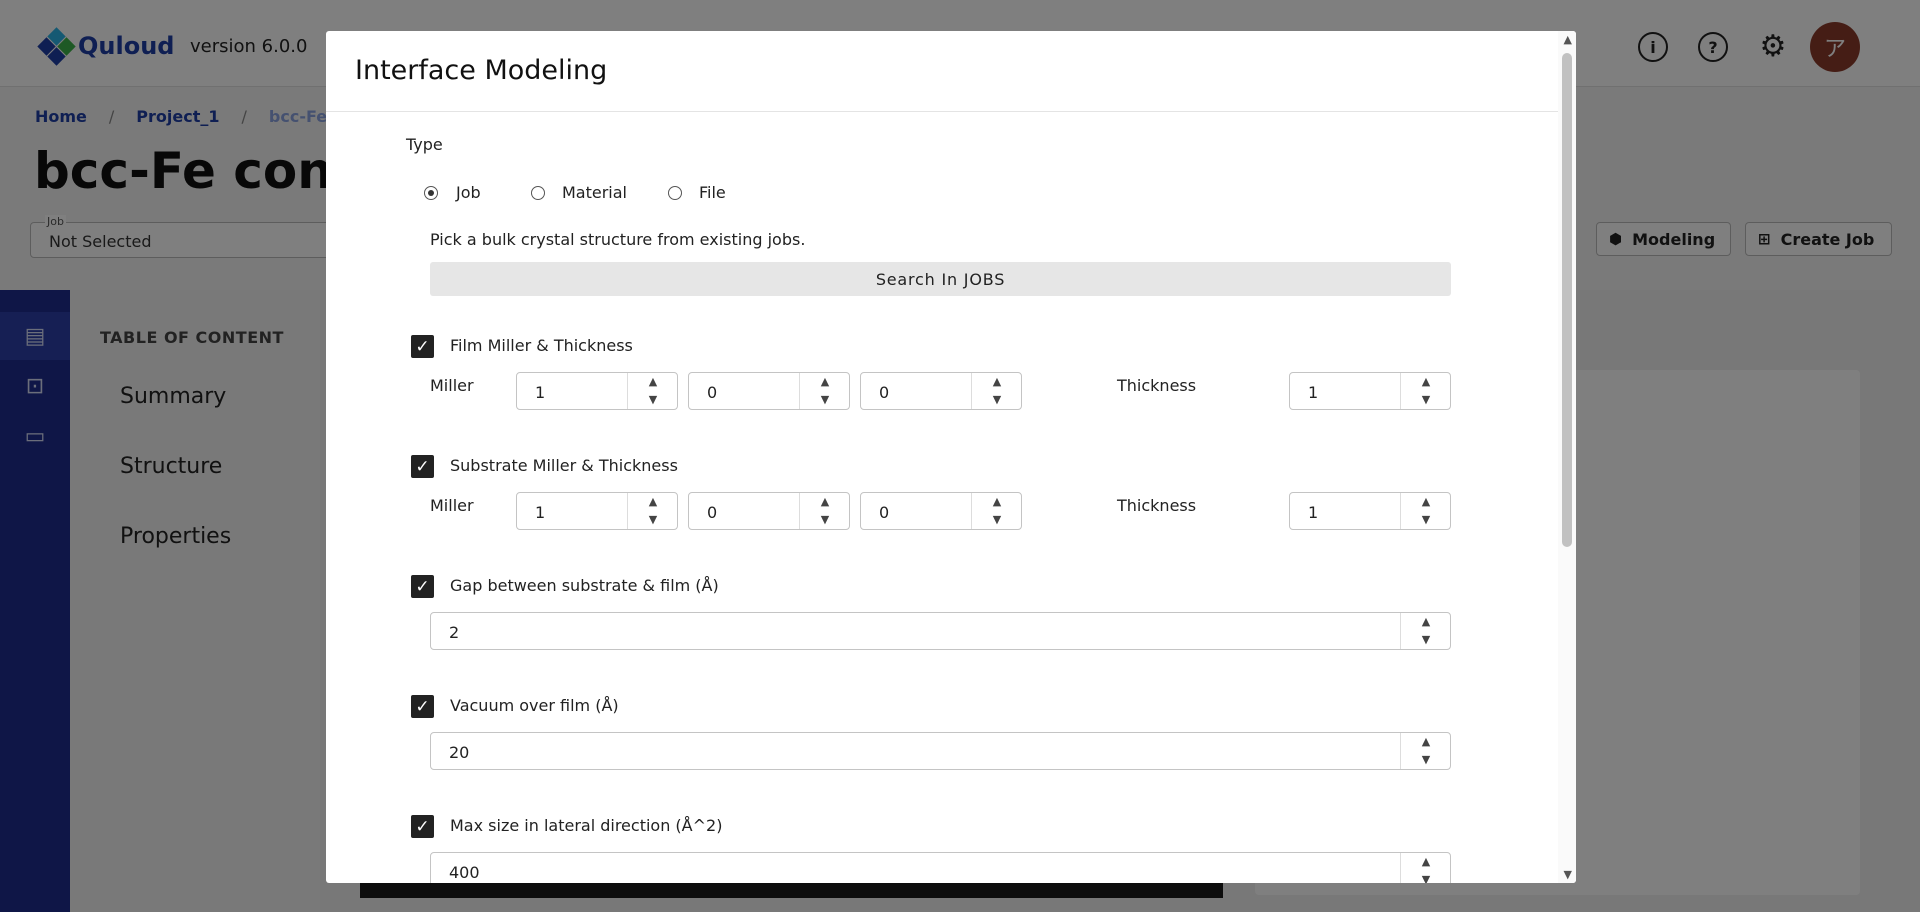 Image resolution: width=1920 pixels, height=912 pixels. I want to click on type-label: Type, so click(424, 144).